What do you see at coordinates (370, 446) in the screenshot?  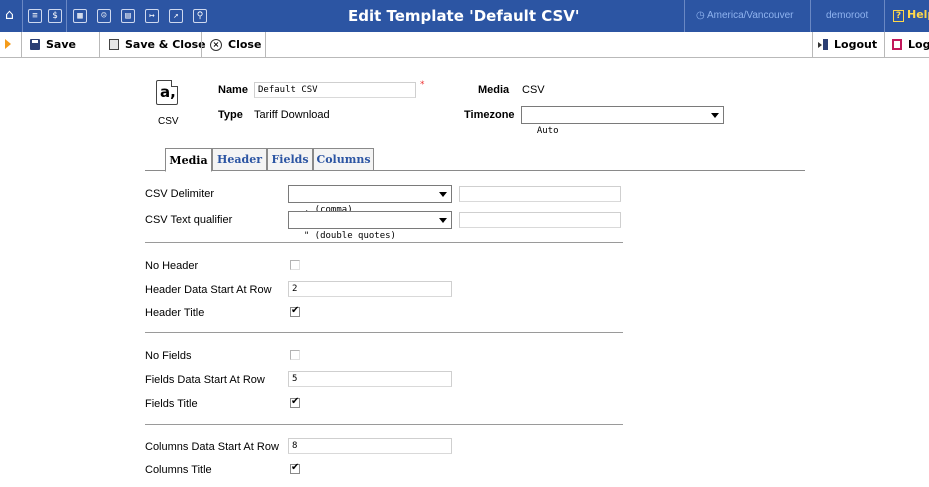 I see `columns-start-row-input: 8` at bounding box center [370, 446].